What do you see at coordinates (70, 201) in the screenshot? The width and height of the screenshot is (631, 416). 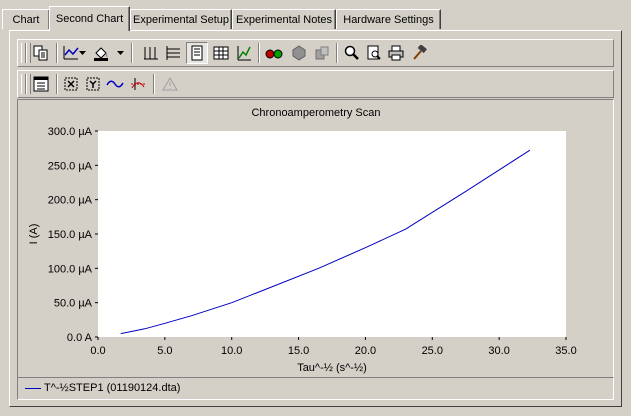 I see `y-tick-label: 200.0 µA` at bounding box center [70, 201].